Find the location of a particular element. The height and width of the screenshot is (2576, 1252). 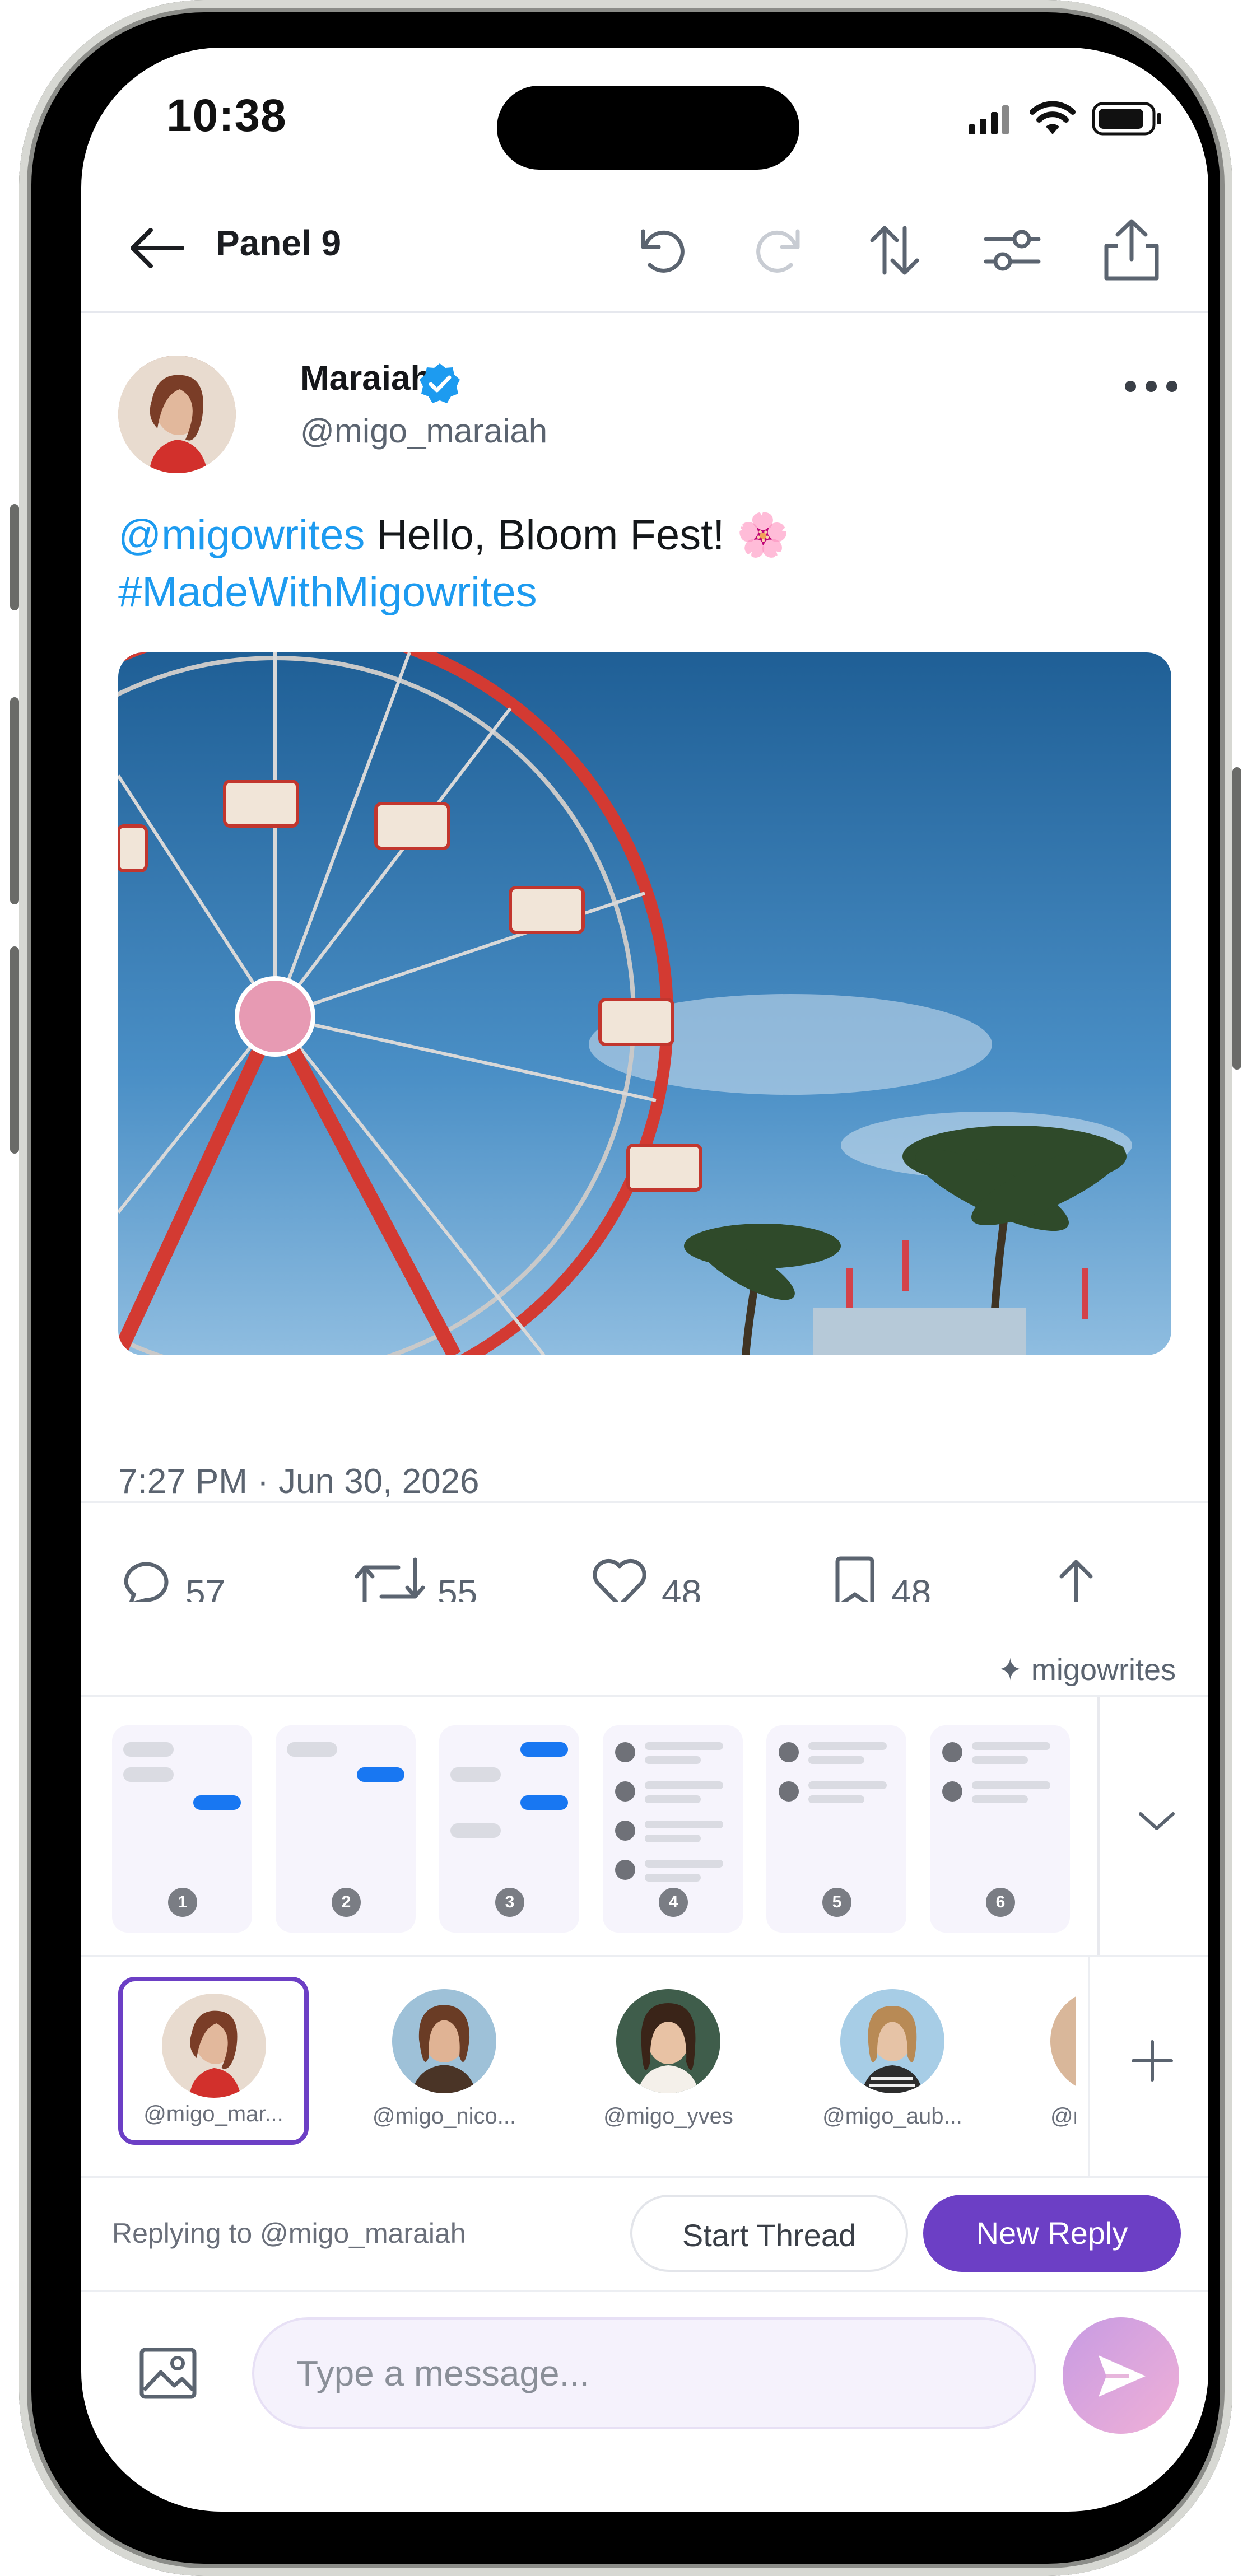

account-item-partial: @mi is located at coordinates (1063, 2079).